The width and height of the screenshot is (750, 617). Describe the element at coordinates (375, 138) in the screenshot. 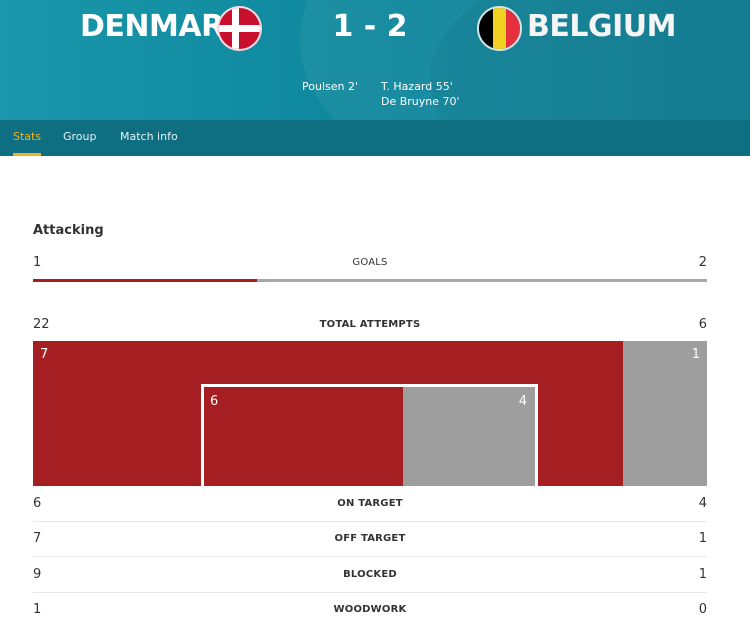

I see `match-tabs: Stats Group Match info` at that location.